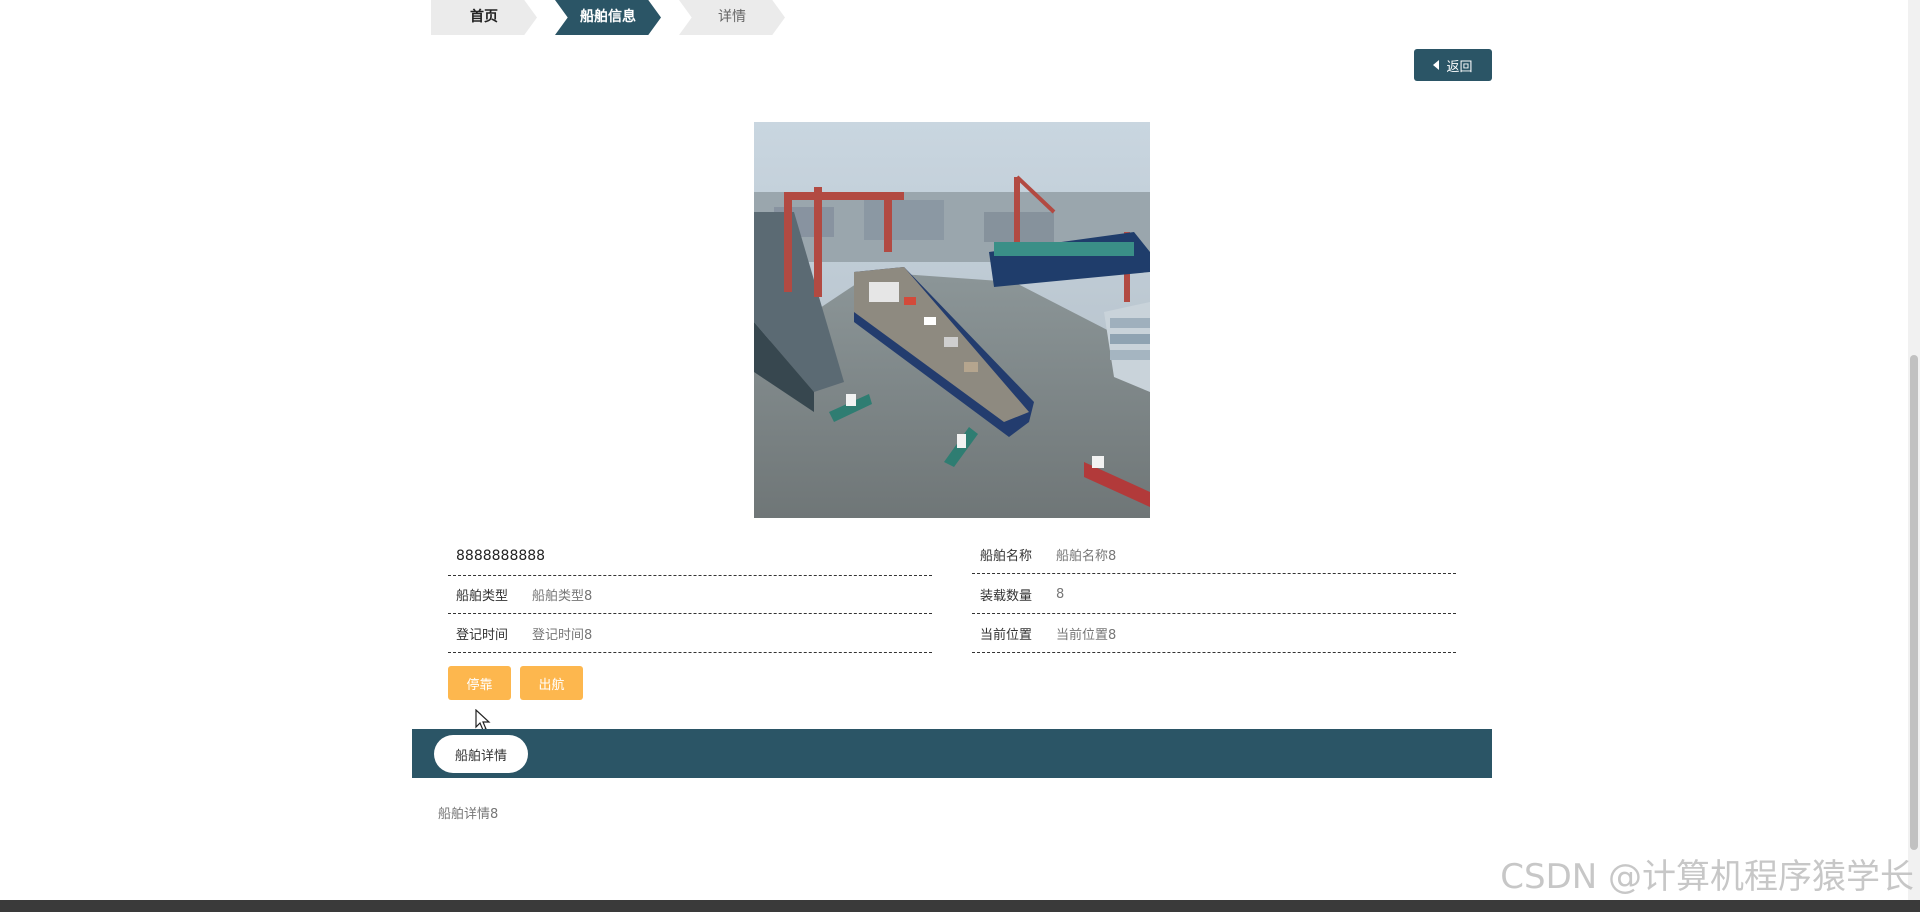 This screenshot has height=912, width=1920. Describe the element at coordinates (1006, 596) in the screenshot. I see `load-count-label: 装载数量` at that location.